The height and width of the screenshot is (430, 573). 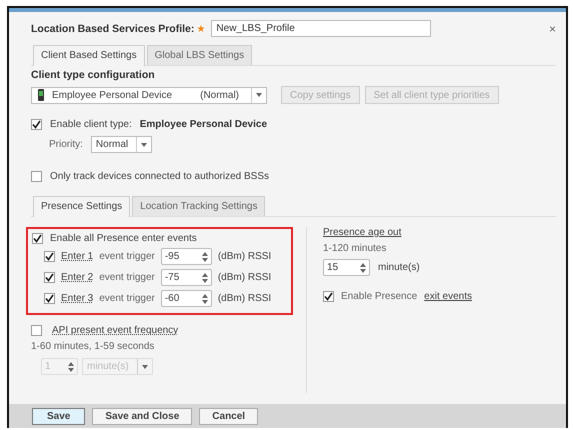 What do you see at coordinates (89, 55) in the screenshot?
I see `tab: Client Based Settings` at bounding box center [89, 55].